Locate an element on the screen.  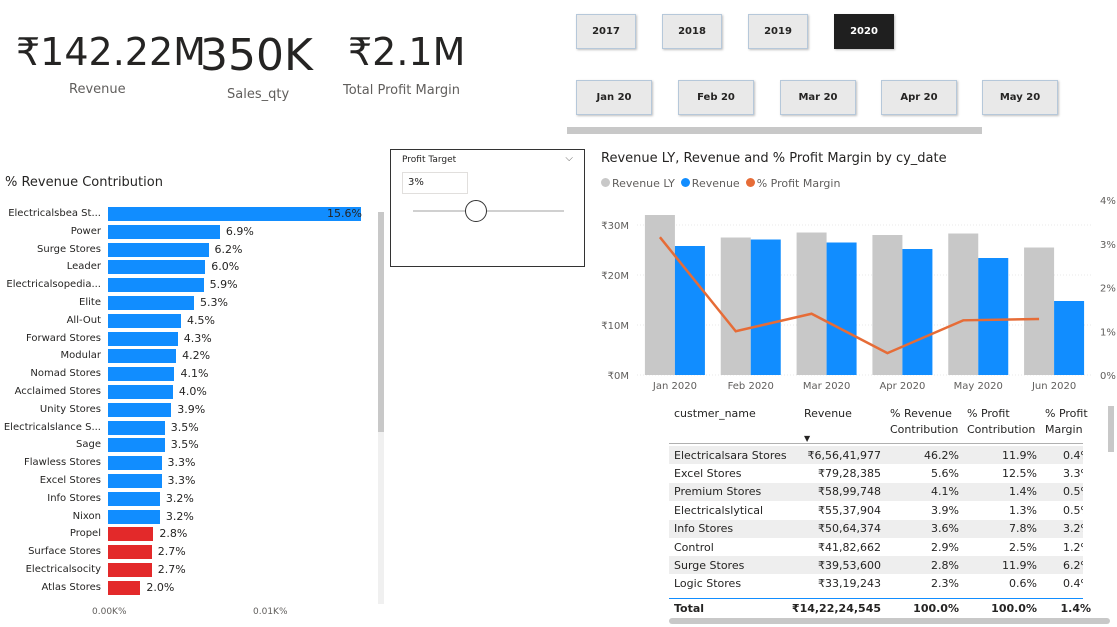
year-button-2019: 2019 is located at coordinates (778, 31).